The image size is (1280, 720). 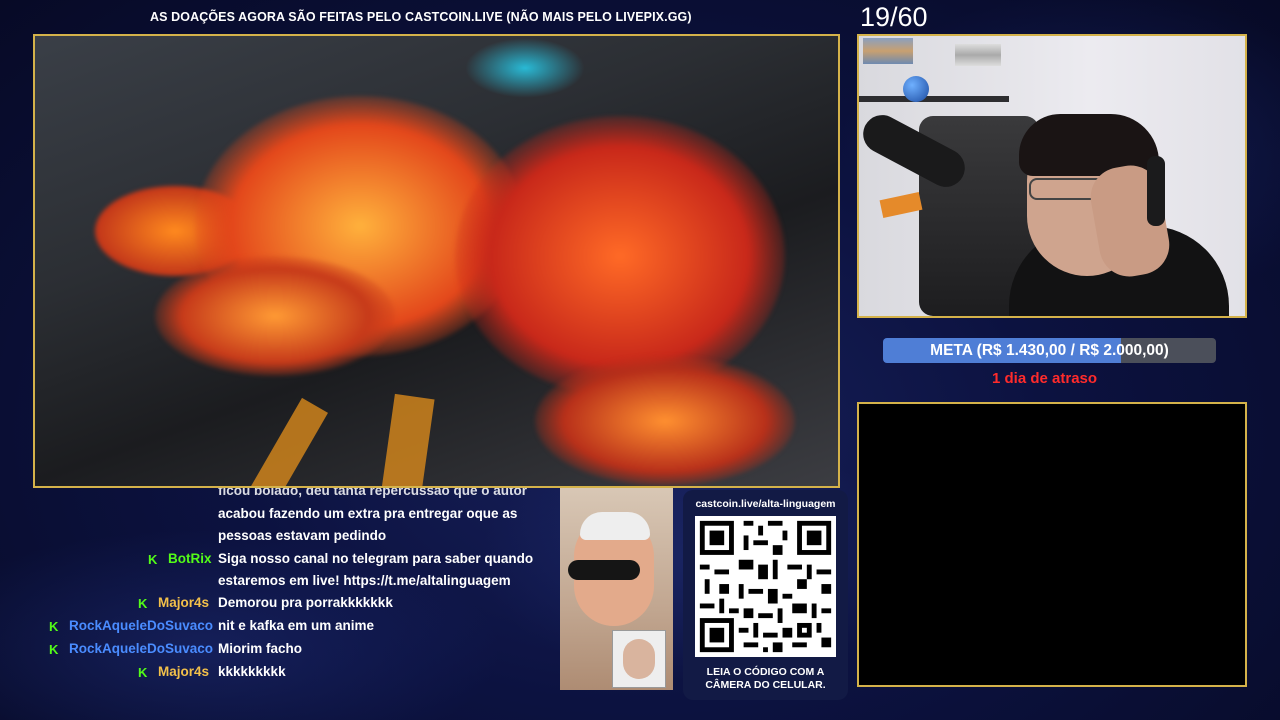 What do you see at coordinates (1156, 191) in the screenshot?
I see `headphones` at bounding box center [1156, 191].